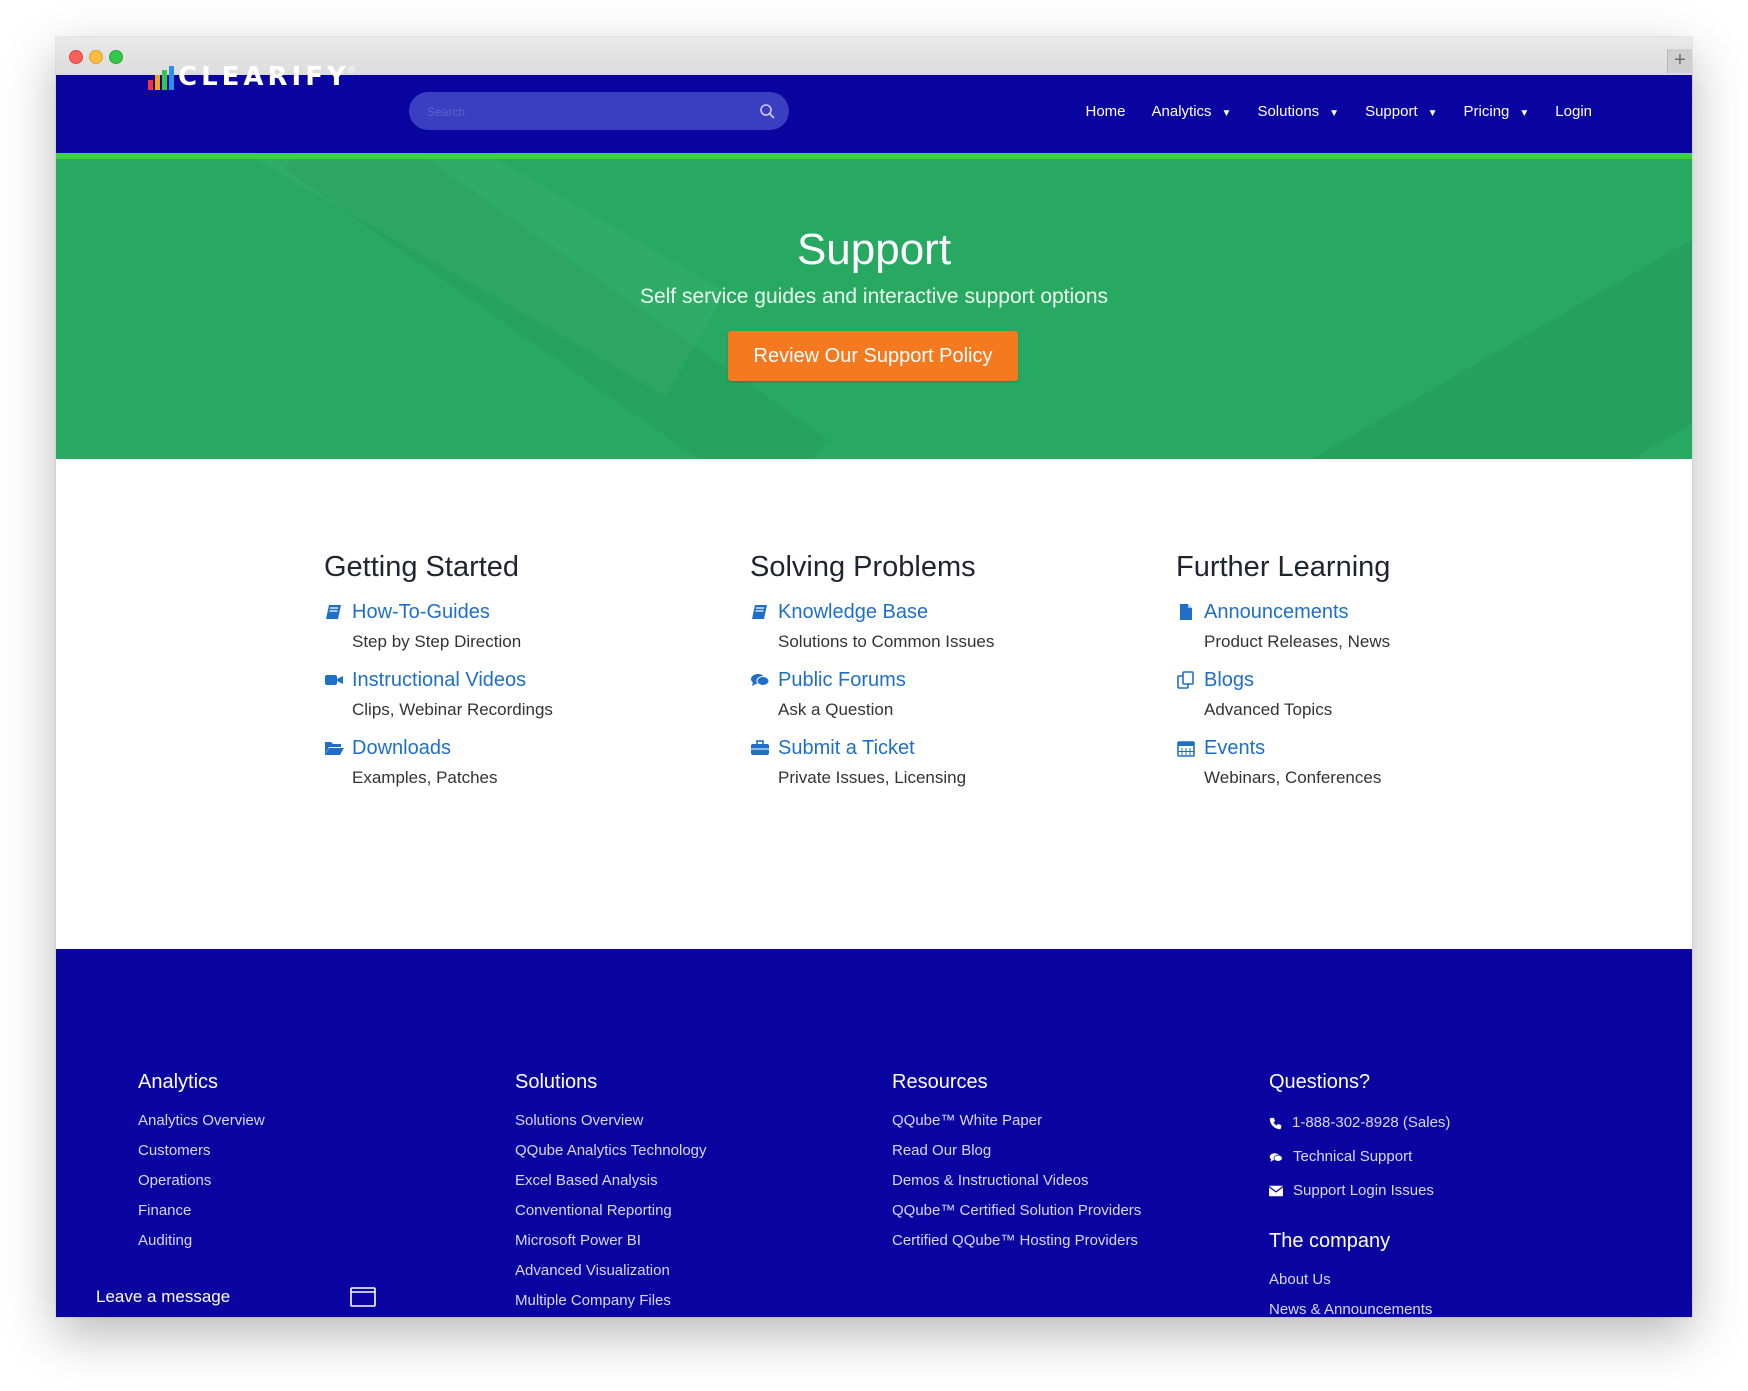  Describe the element at coordinates (1016, 1181) in the screenshot. I see `footer-link: Demos & Instructional Videos` at that location.